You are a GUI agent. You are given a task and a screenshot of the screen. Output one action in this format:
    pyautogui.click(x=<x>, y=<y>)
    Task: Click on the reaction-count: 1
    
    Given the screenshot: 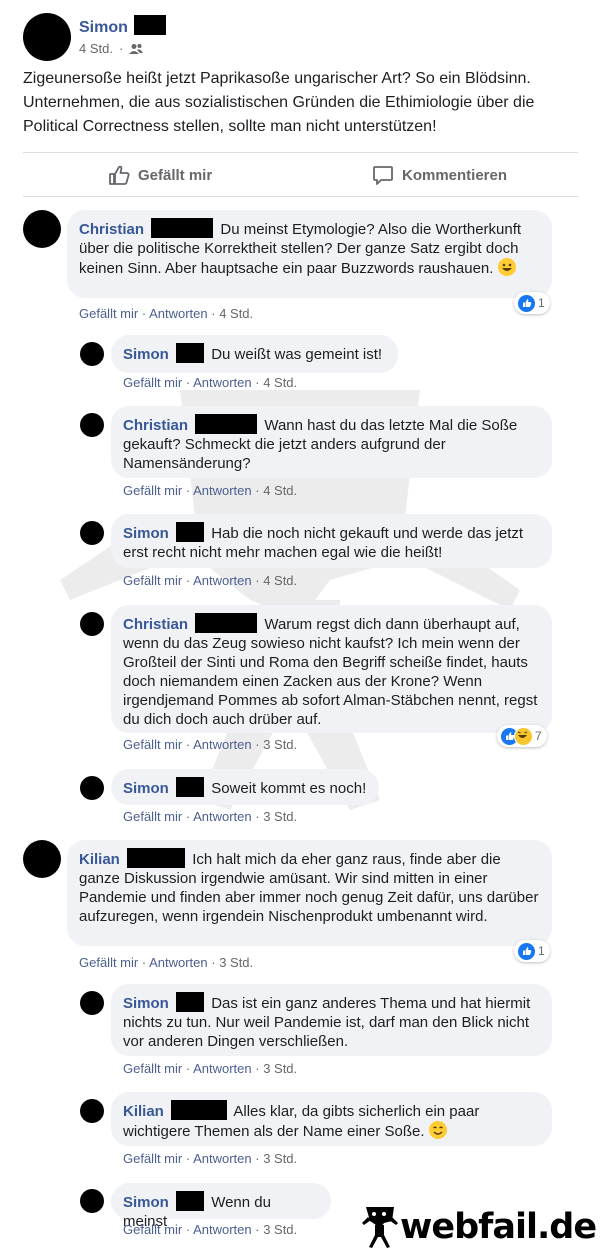 What is the action you would take?
    pyautogui.click(x=541, y=951)
    